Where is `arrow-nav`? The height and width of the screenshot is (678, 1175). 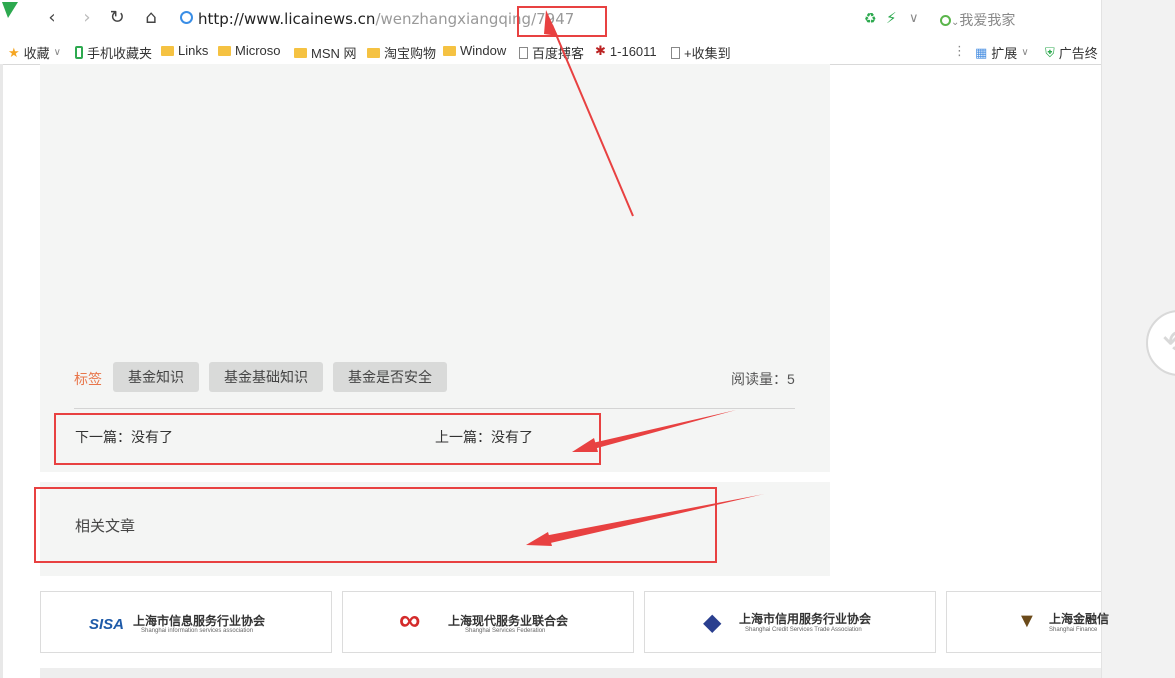 arrow-nav is located at coordinates (654, 431).